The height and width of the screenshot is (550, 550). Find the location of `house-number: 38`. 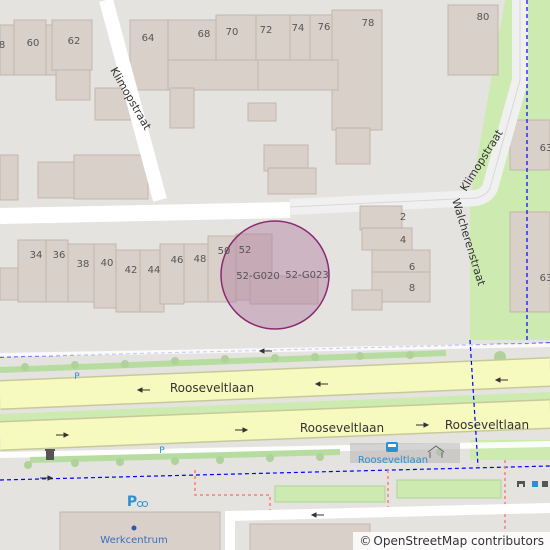

house-number: 38 is located at coordinates (83, 264).